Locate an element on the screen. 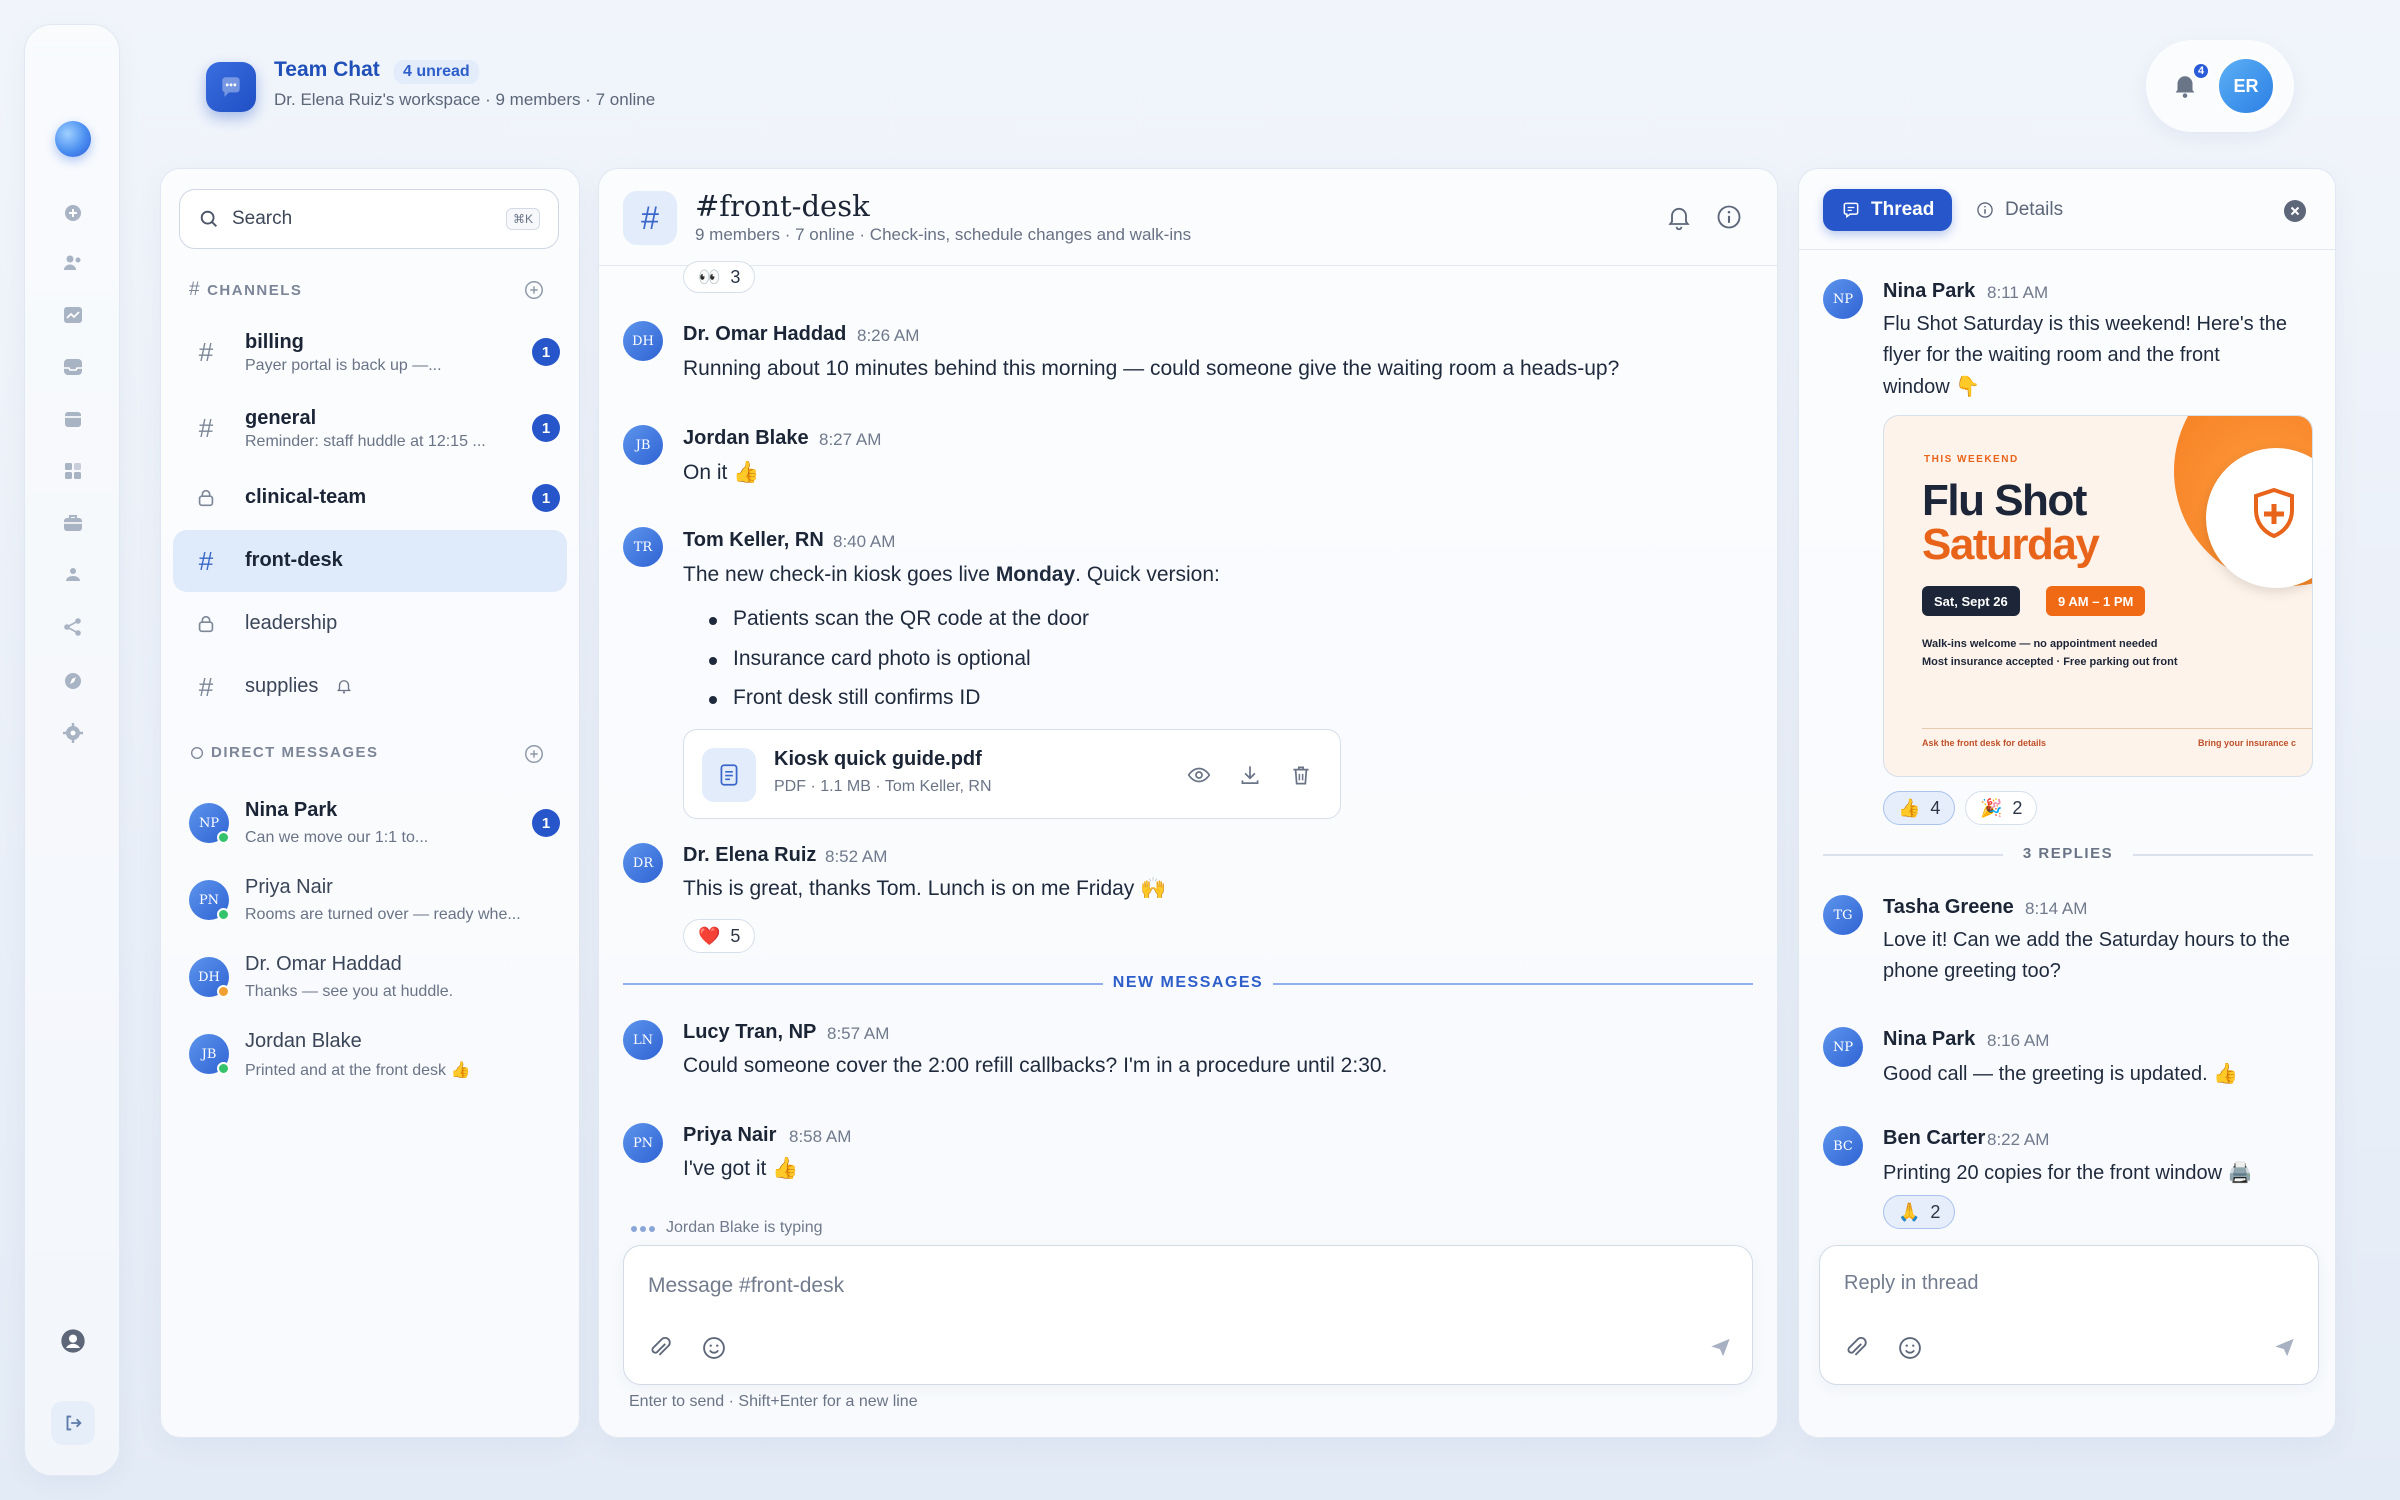 This screenshot has height=1500, width=2400. message-author: Tom Keller, RN is located at coordinates (753, 540).